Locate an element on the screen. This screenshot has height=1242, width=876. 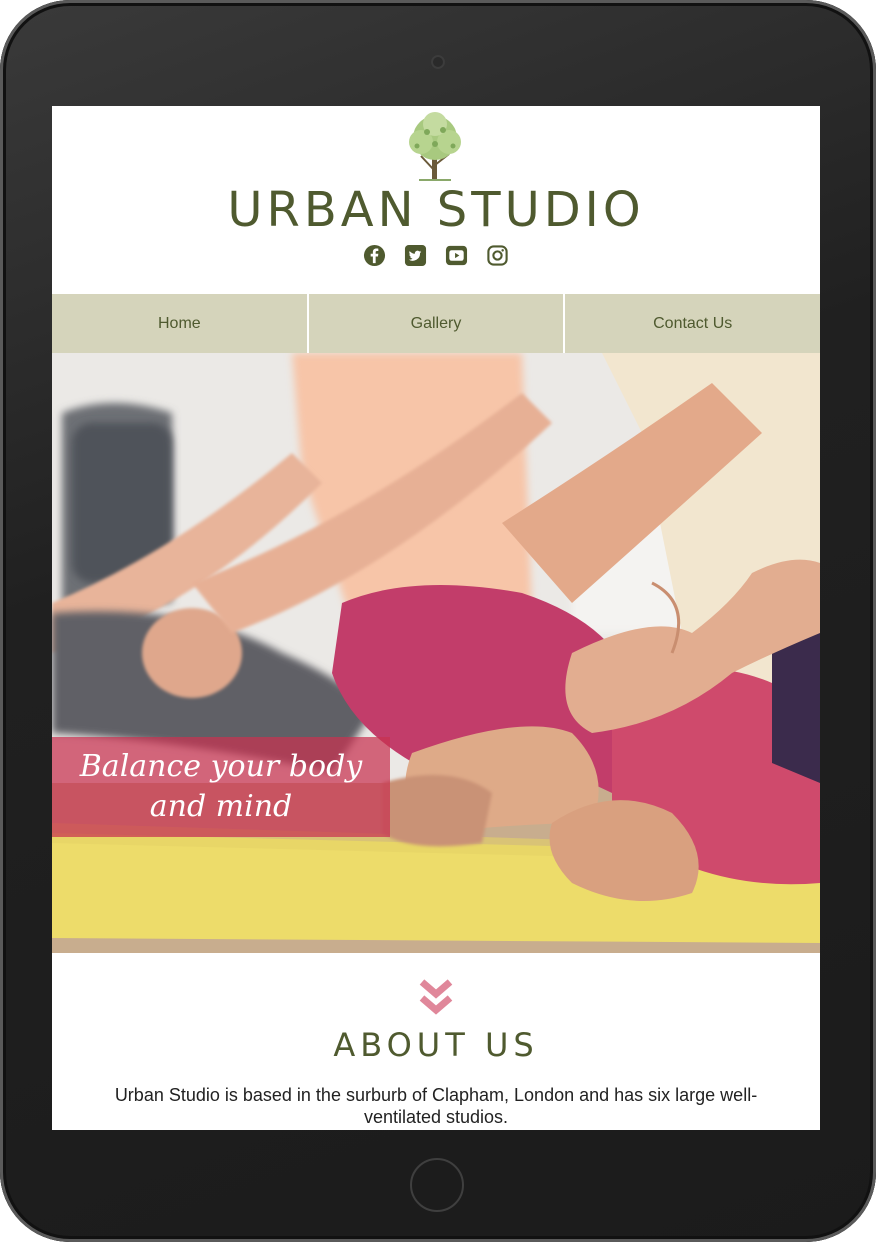
camera-icon is located at coordinates (438, 62).